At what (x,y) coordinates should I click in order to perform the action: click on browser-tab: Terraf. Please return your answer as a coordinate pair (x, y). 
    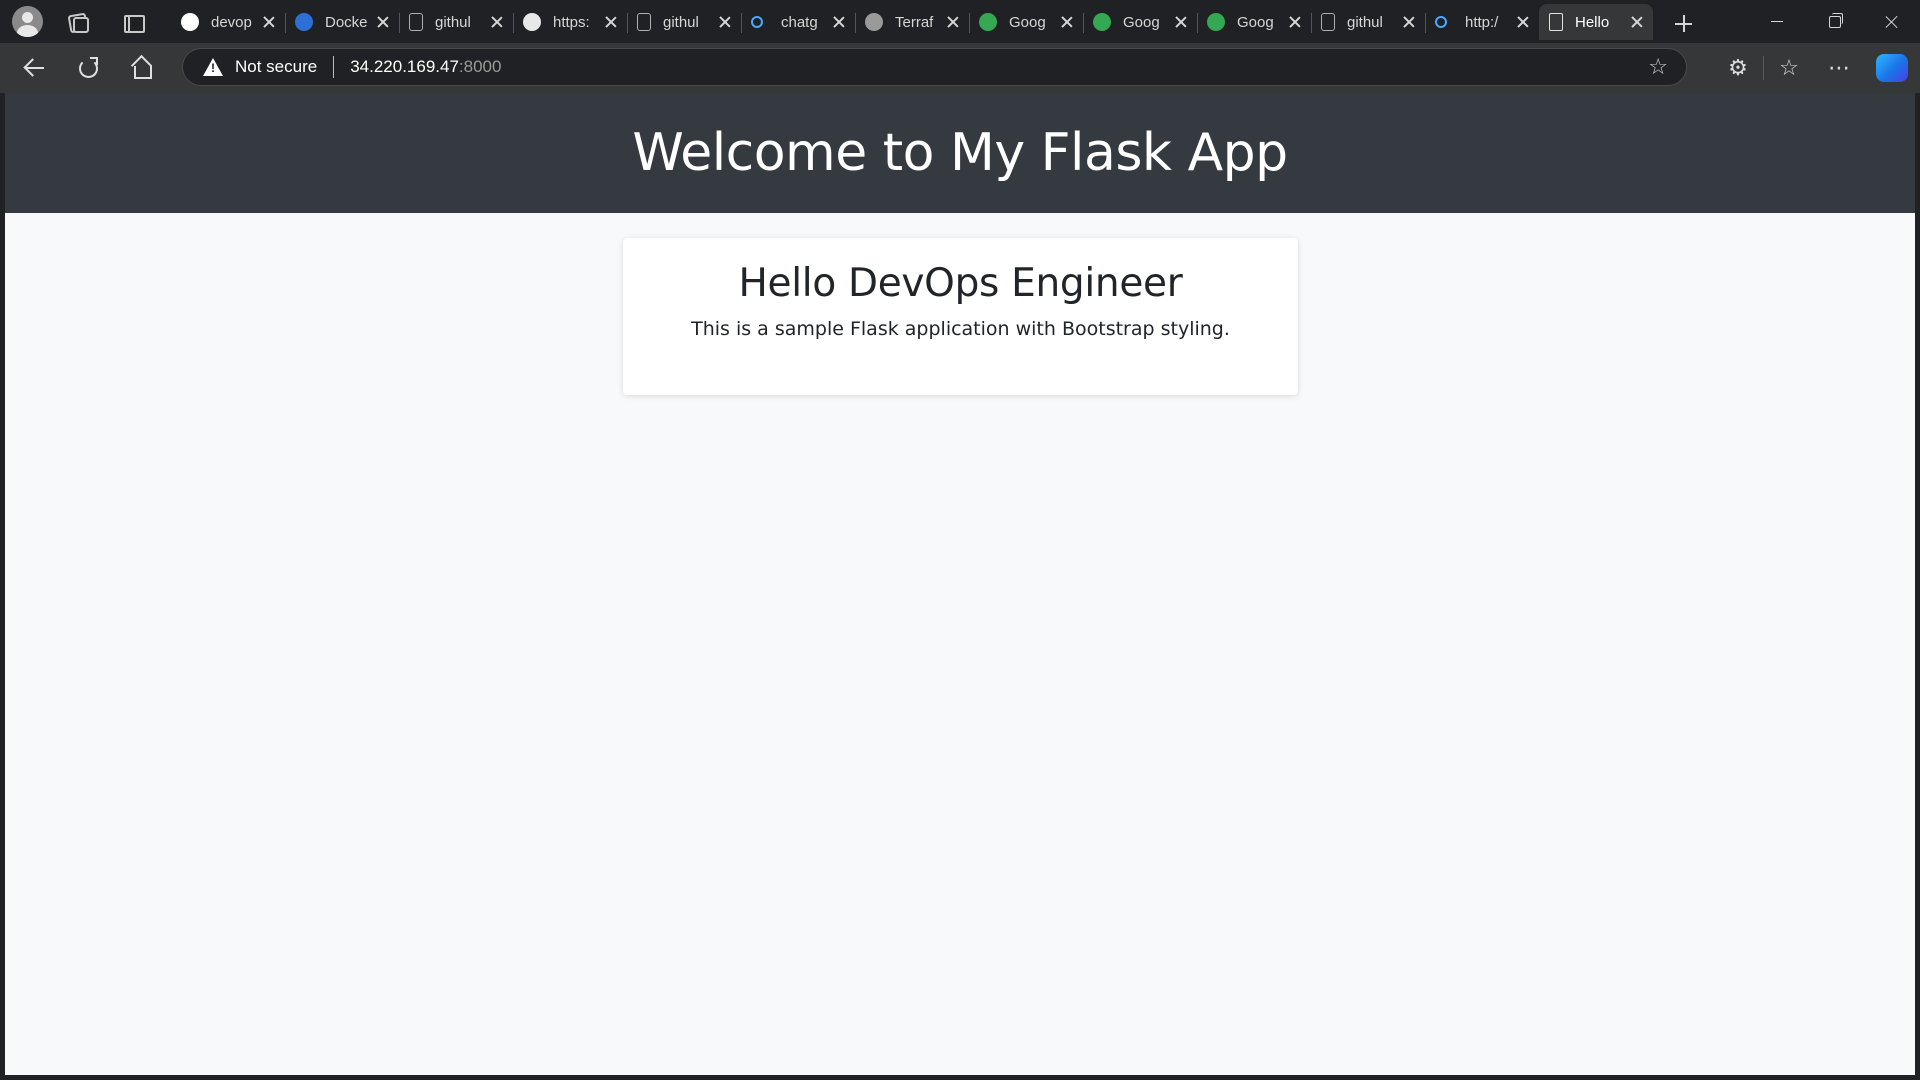
    Looking at the image, I should click on (912, 22).